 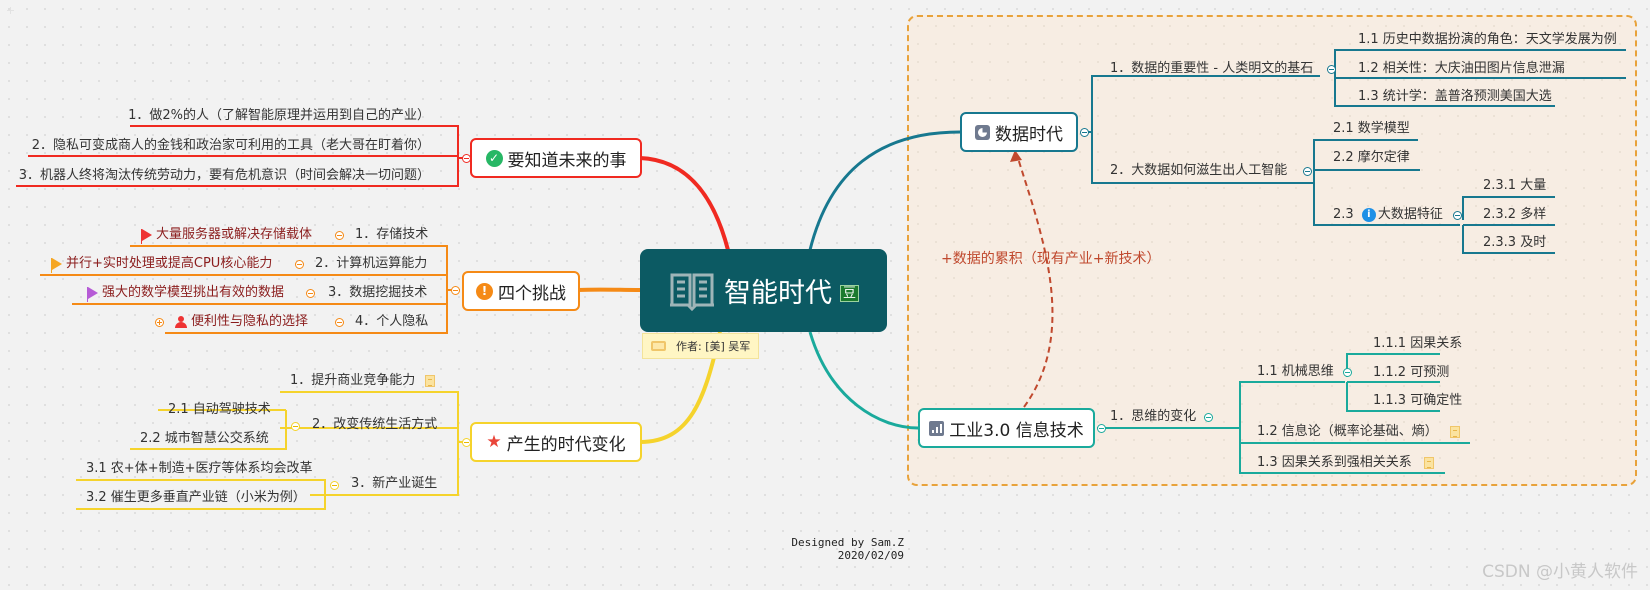 I want to click on mech-2: 1.1.2 可预测, so click(x=1411, y=373).